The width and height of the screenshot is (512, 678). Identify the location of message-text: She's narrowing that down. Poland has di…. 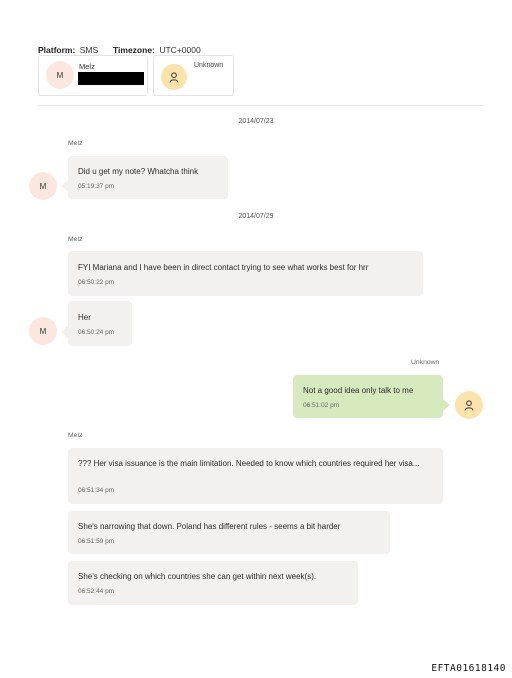
(209, 526).